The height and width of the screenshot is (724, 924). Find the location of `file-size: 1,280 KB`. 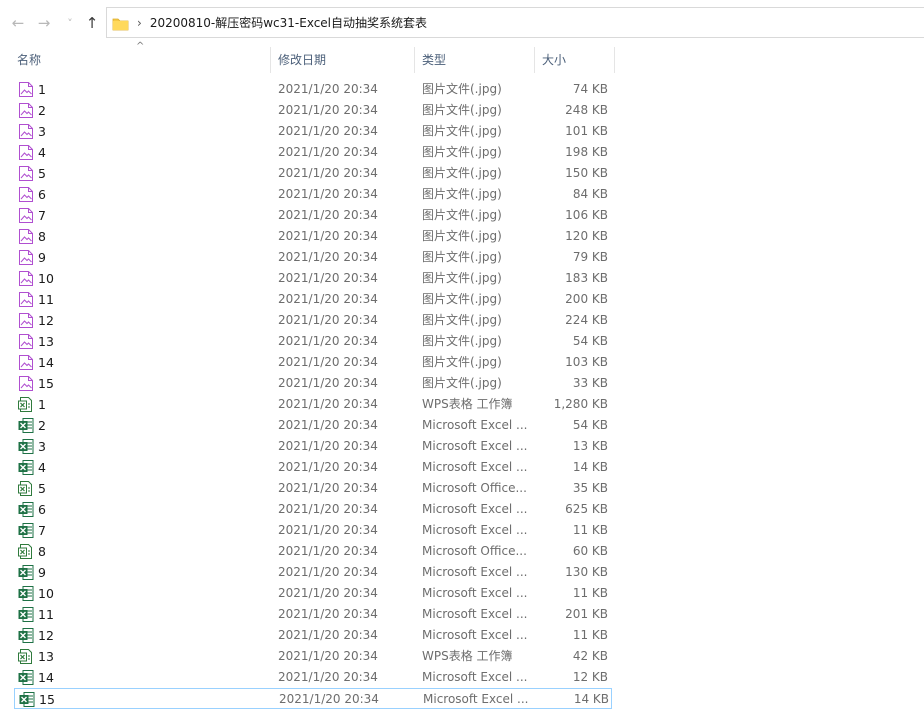

file-size: 1,280 KB is located at coordinates (580, 404).